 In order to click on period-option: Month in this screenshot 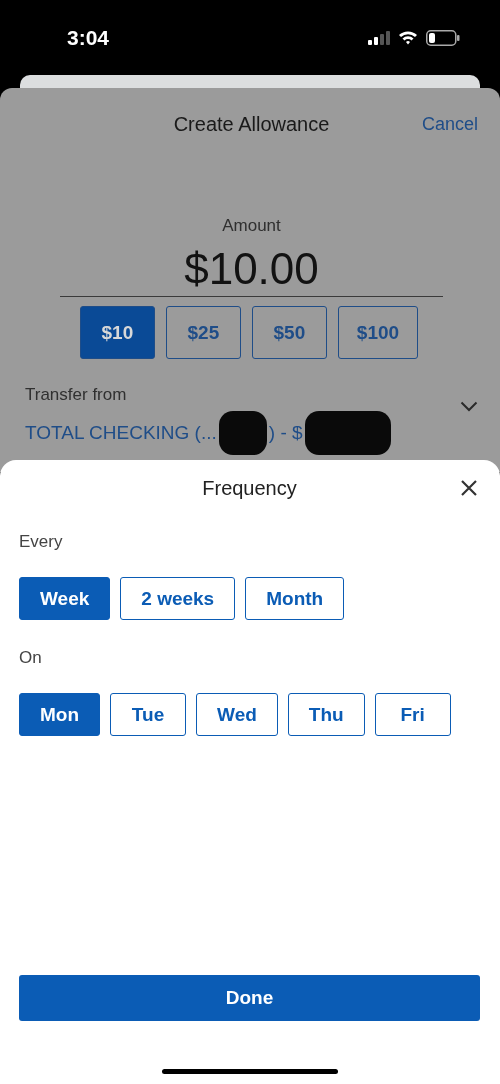, I will do `click(295, 598)`.